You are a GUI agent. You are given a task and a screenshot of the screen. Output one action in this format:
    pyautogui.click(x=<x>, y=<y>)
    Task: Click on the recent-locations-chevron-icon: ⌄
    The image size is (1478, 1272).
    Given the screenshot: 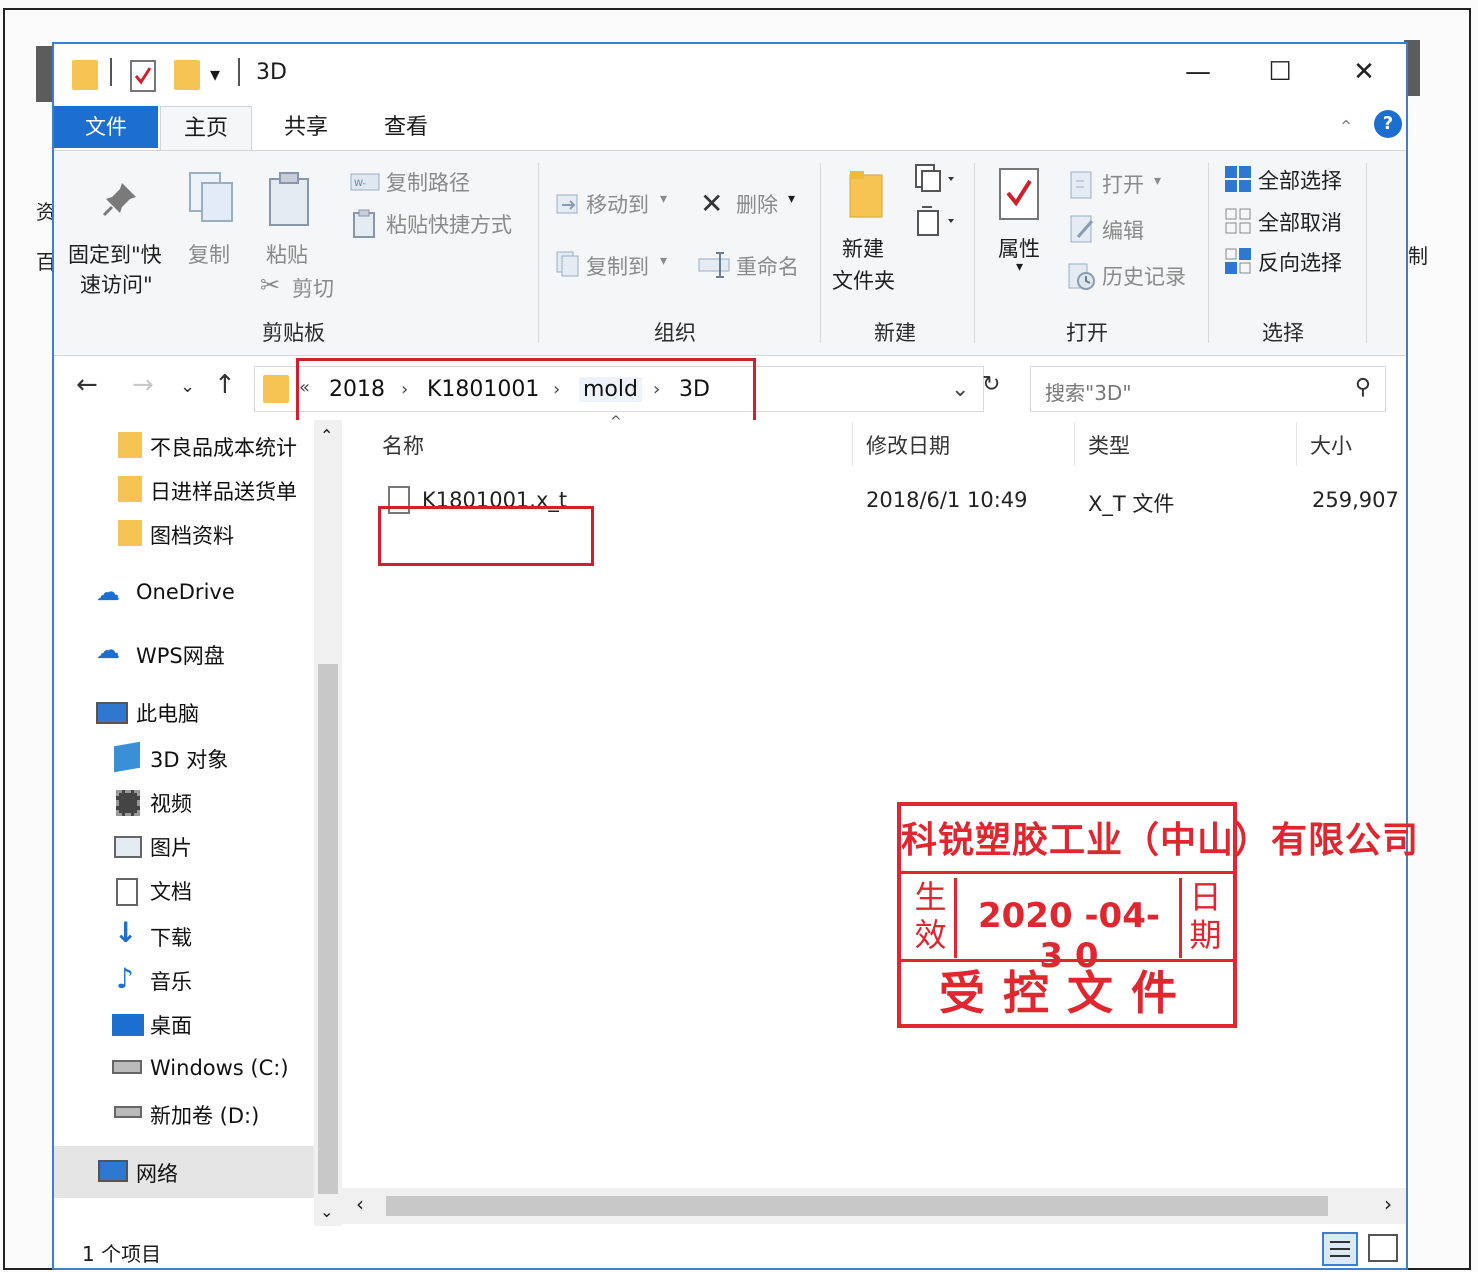 What is the action you would take?
    pyautogui.click(x=187, y=386)
    